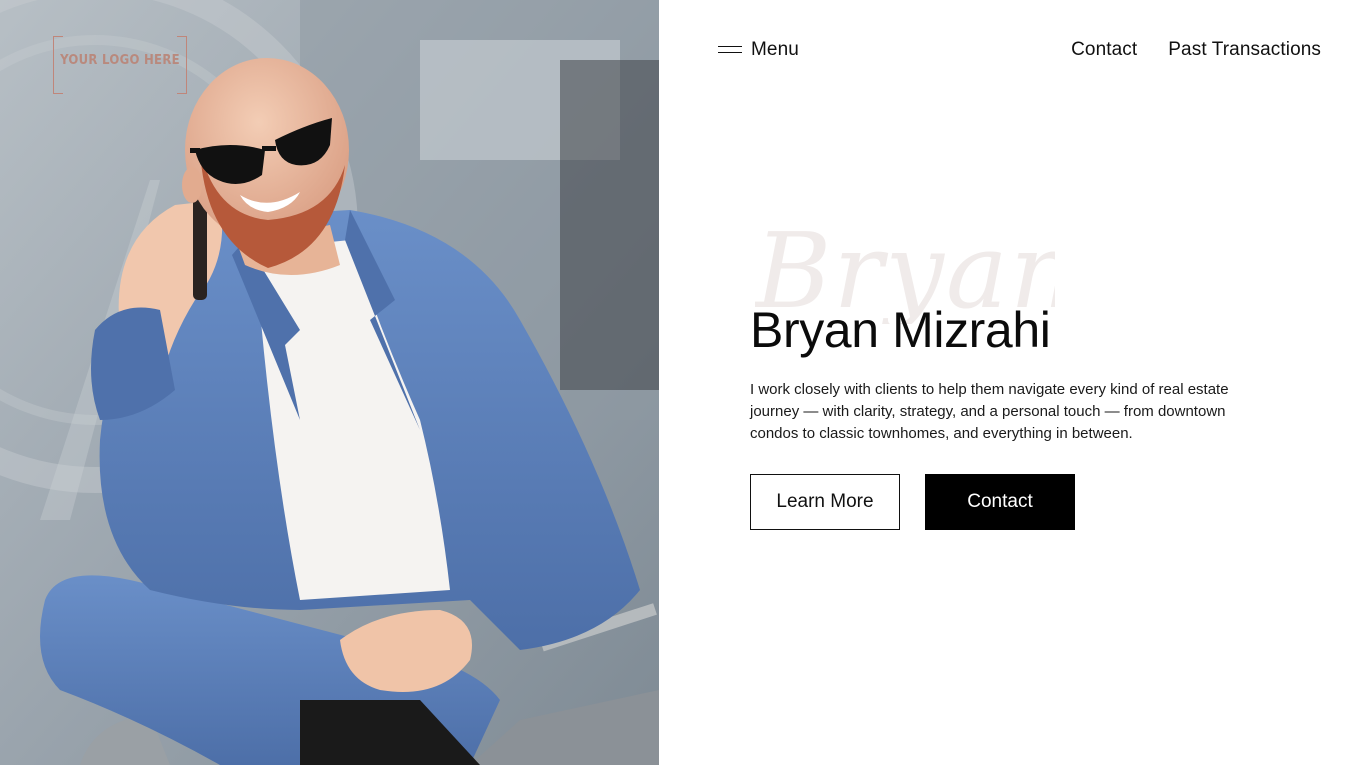 The height and width of the screenshot is (768, 1366). I want to click on menu-label: Menu, so click(775, 49).